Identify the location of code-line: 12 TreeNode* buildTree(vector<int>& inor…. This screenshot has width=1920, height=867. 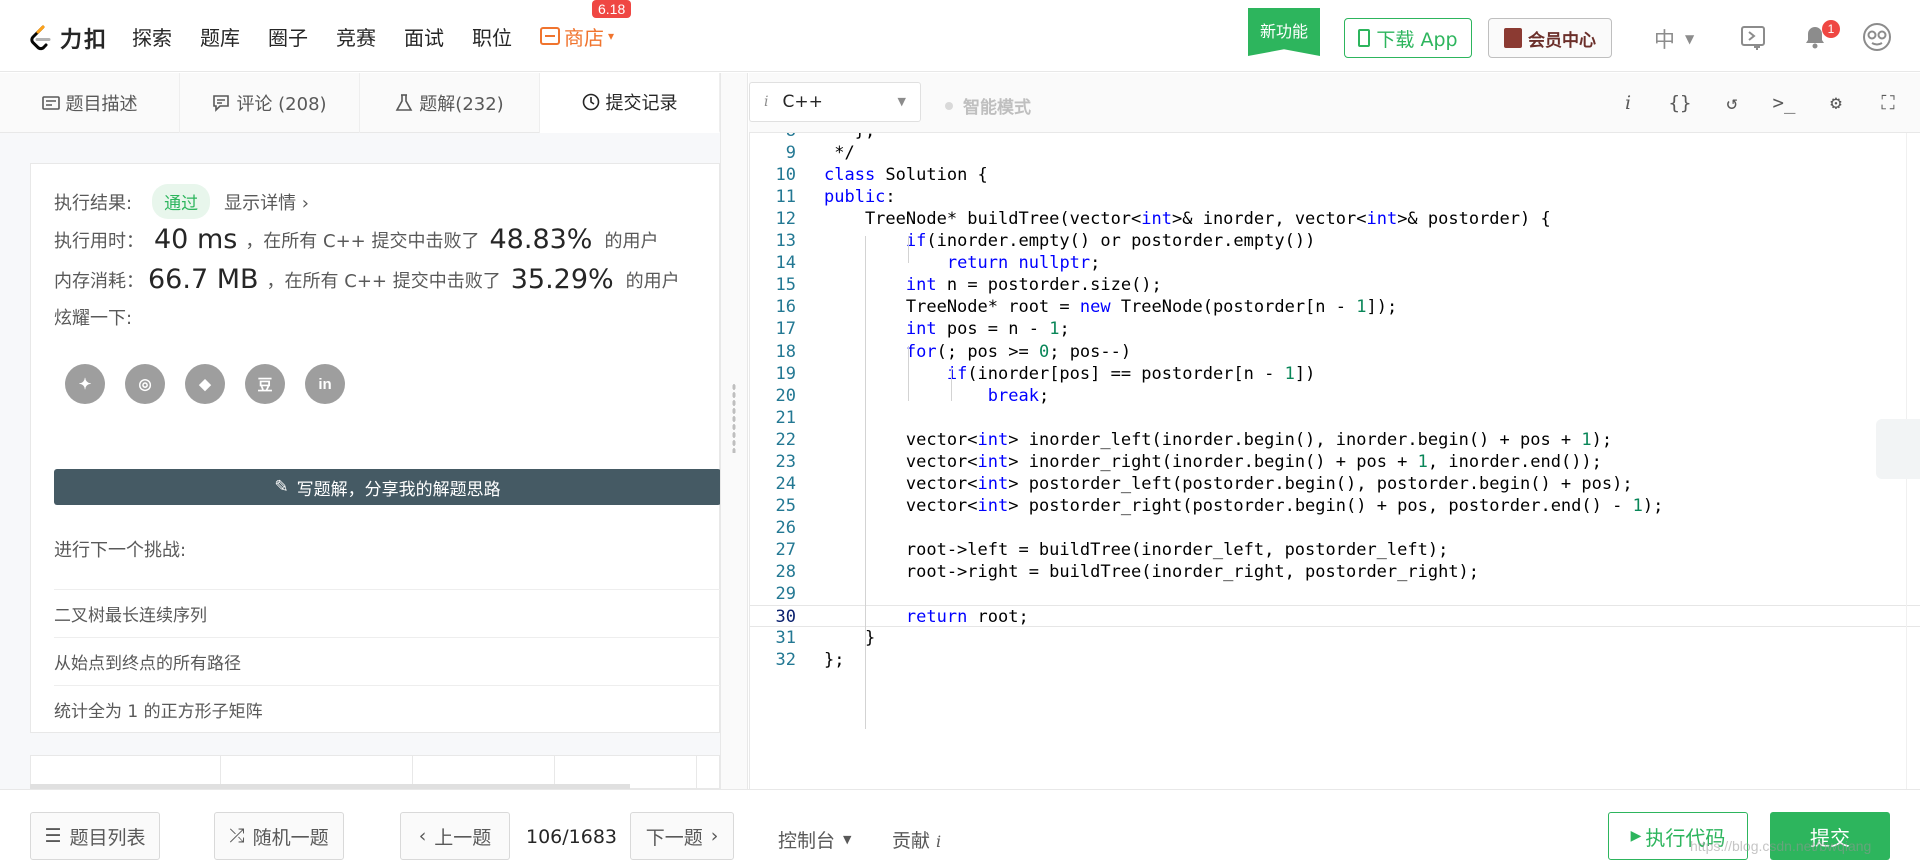
(1335, 219).